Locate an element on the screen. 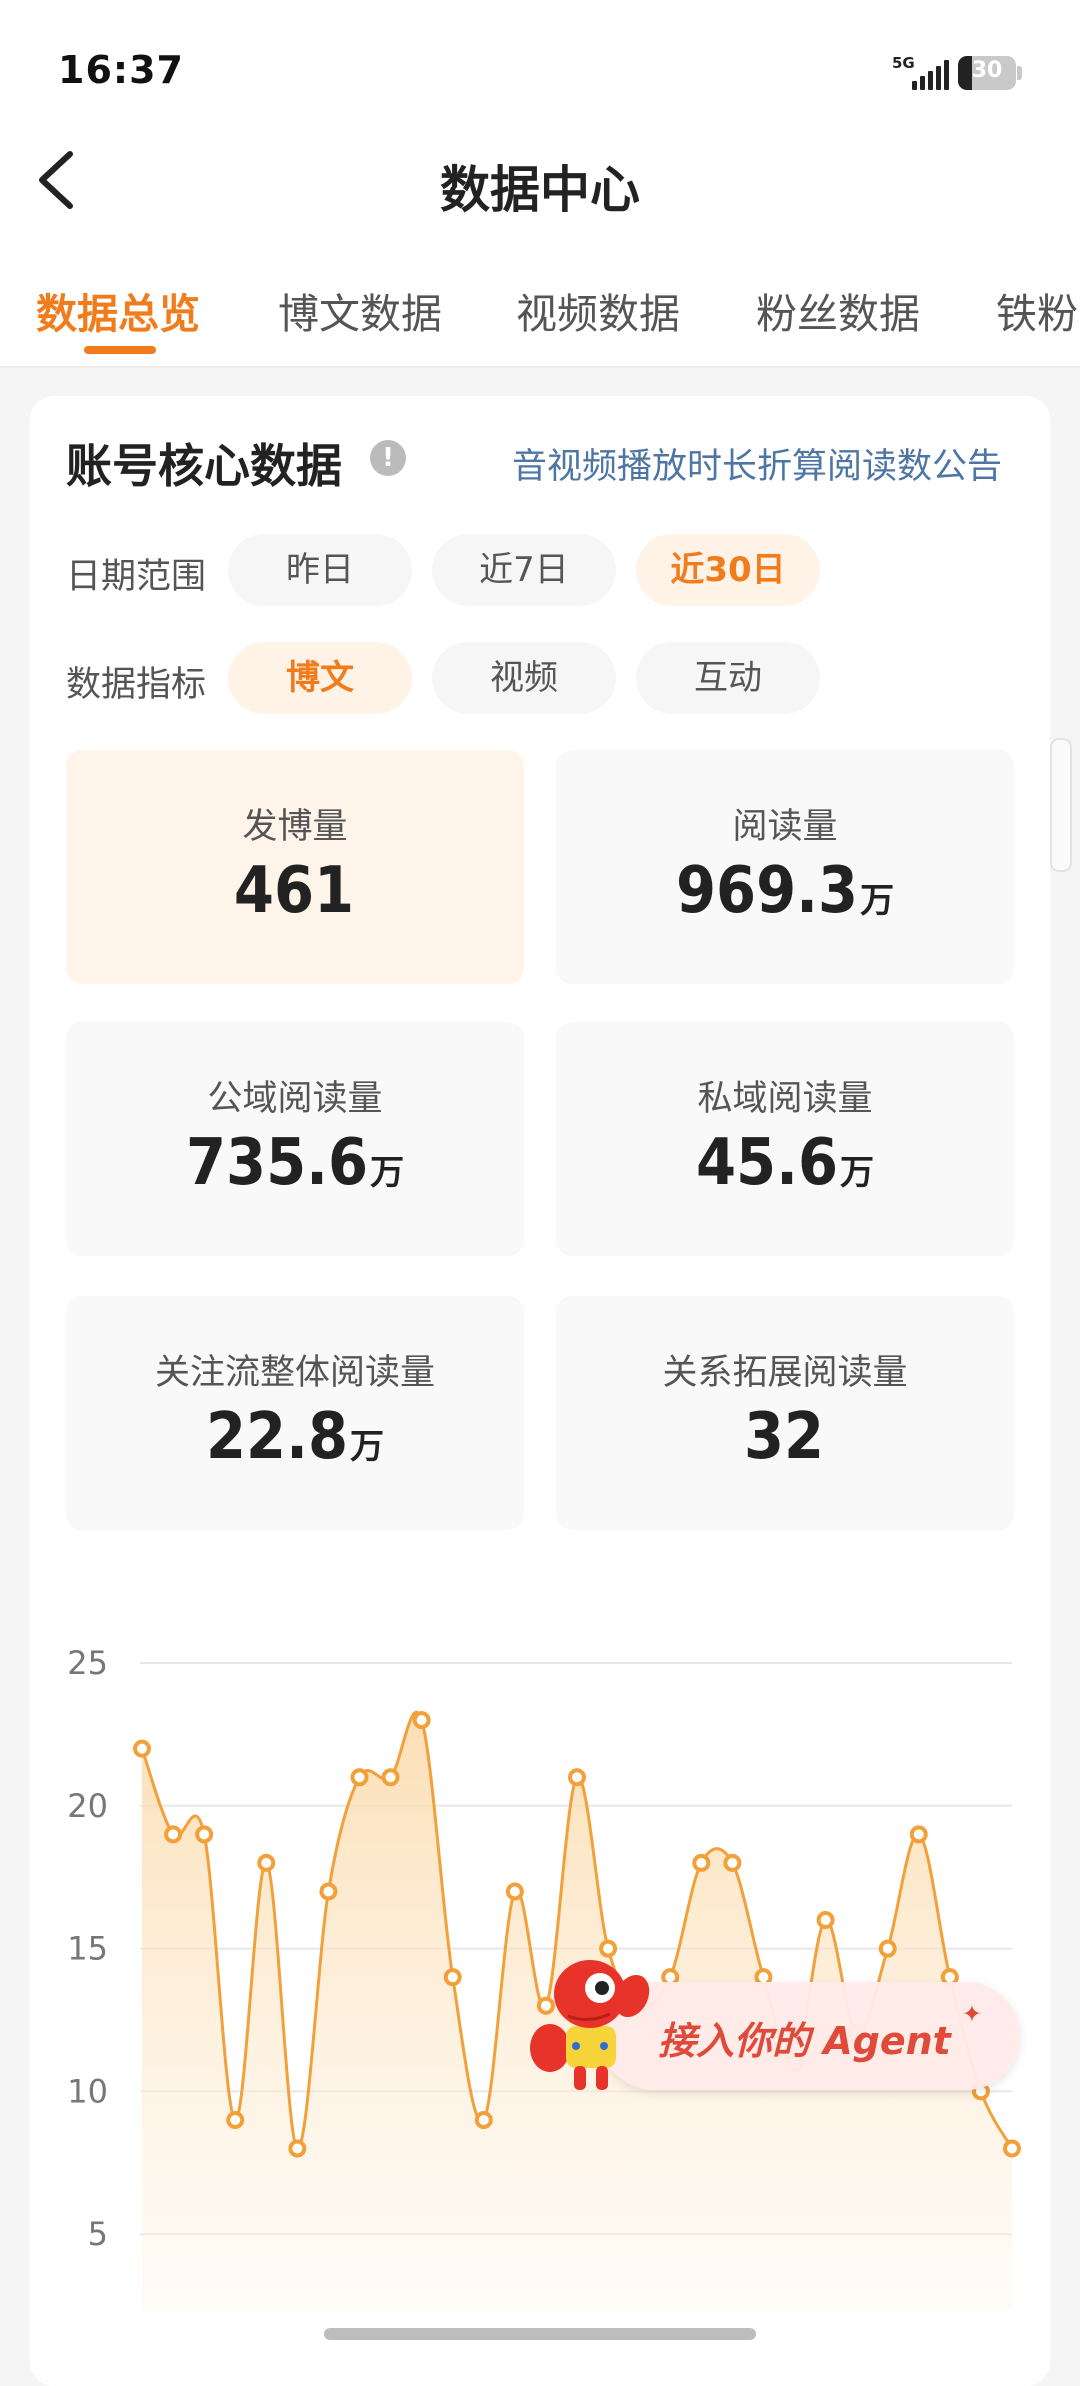 The image size is (1080, 2386). stat-card-reads: 阅读量 969.3万 is located at coordinates (785, 867).